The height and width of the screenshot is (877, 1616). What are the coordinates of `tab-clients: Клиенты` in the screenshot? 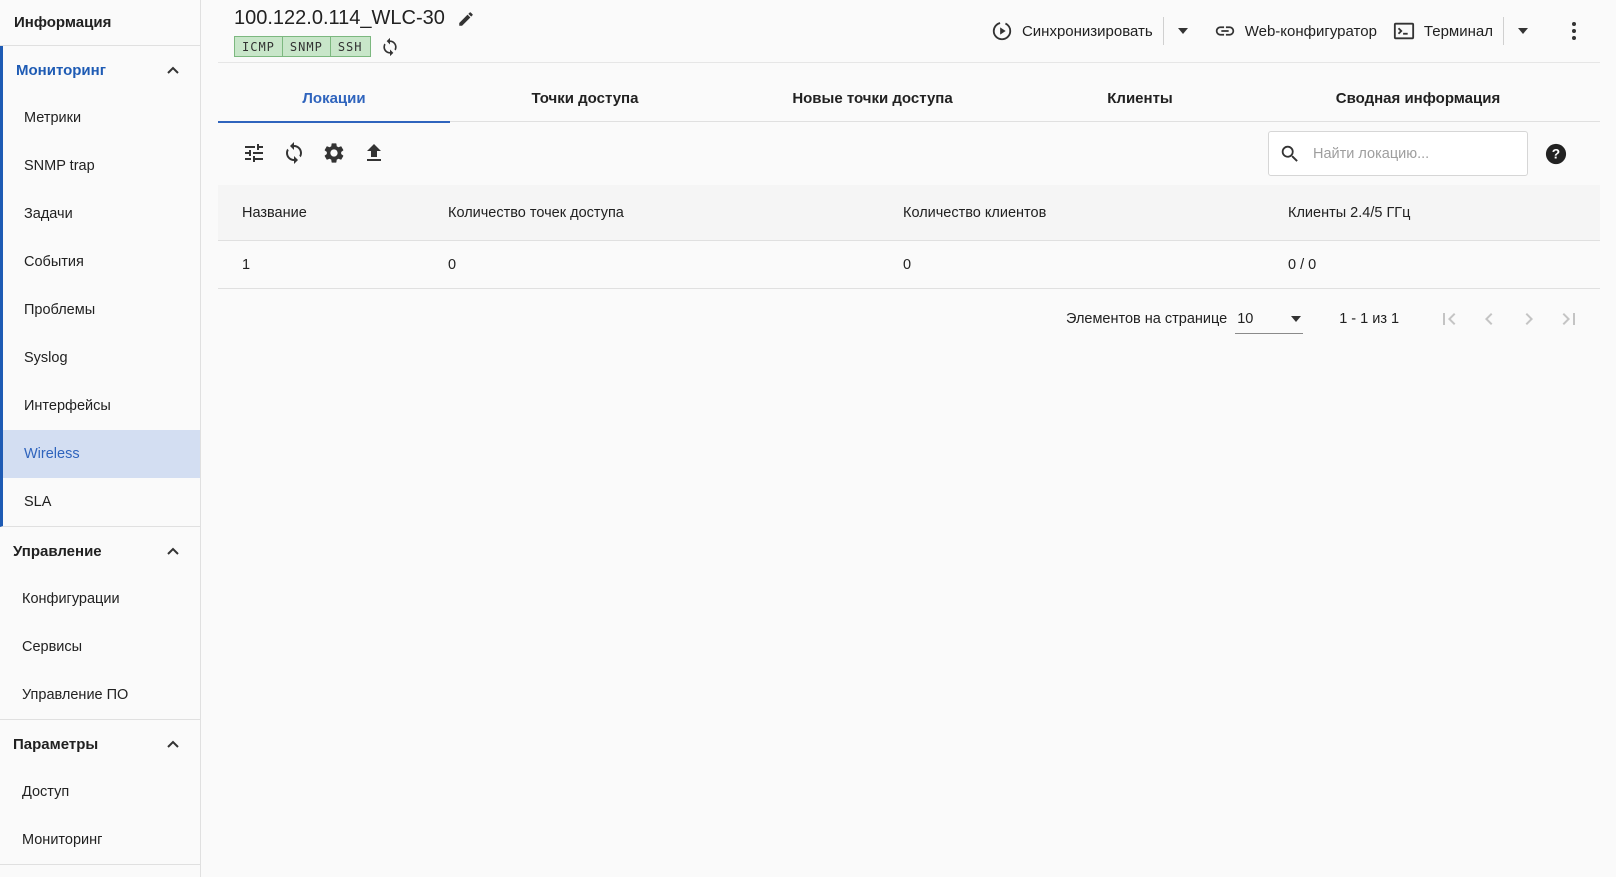 It's located at (1140, 98).